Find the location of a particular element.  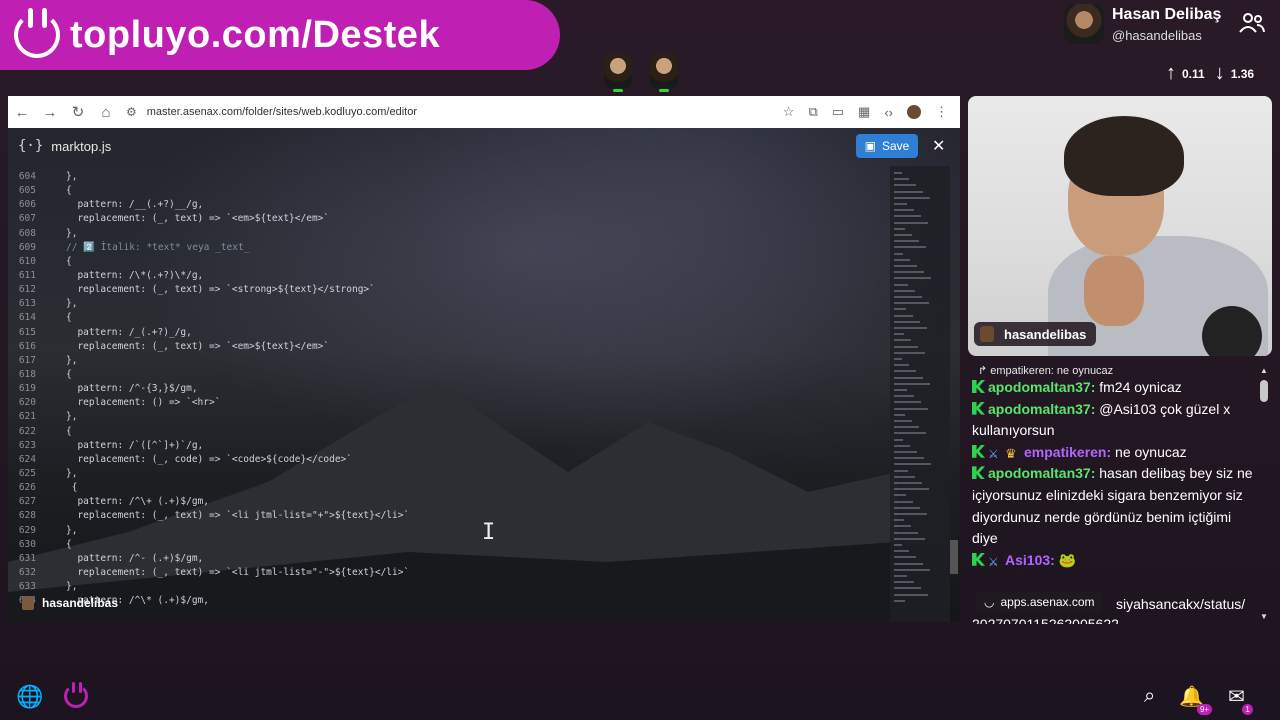

qr-icon: ▦ is located at coordinates (864, 112).